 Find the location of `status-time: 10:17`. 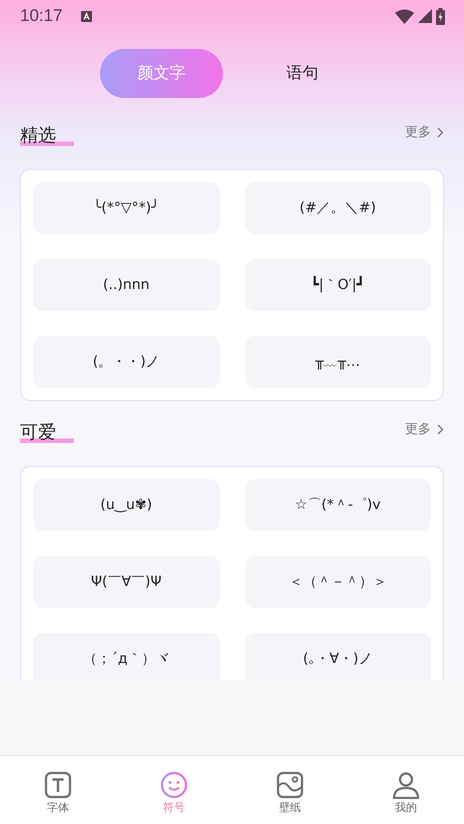

status-time: 10:17 is located at coordinates (41, 16).